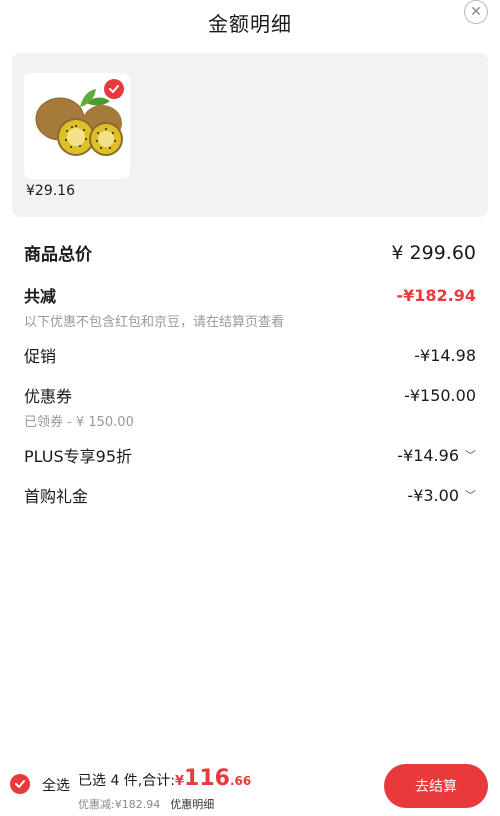  What do you see at coordinates (48, 396) in the screenshot?
I see `coupon-label: 优惠券` at bounding box center [48, 396].